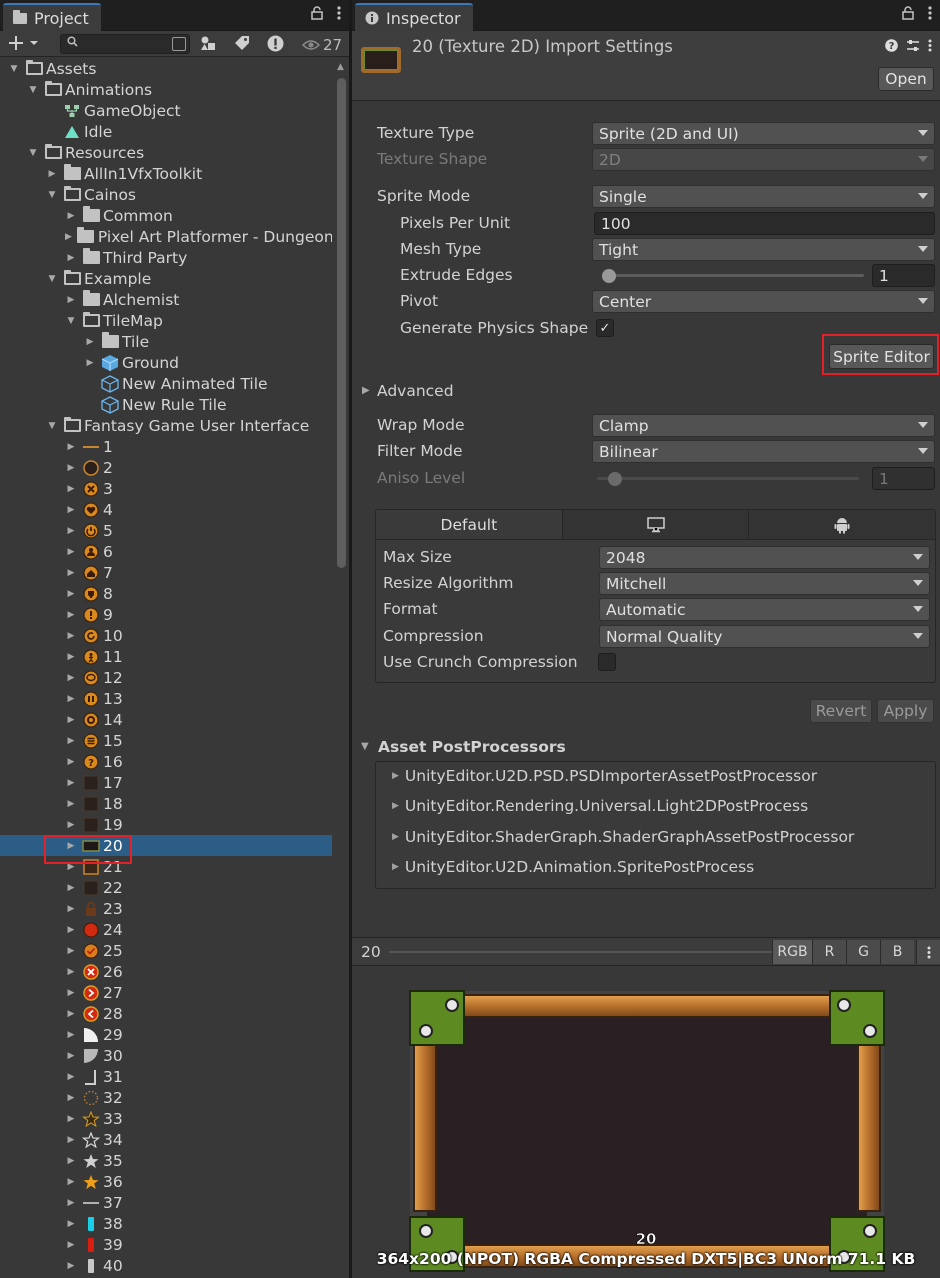 Image resolution: width=940 pixels, height=1278 pixels. What do you see at coordinates (166, 1244) in the screenshot?
I see `tree-asset-row: ▶ 39` at bounding box center [166, 1244].